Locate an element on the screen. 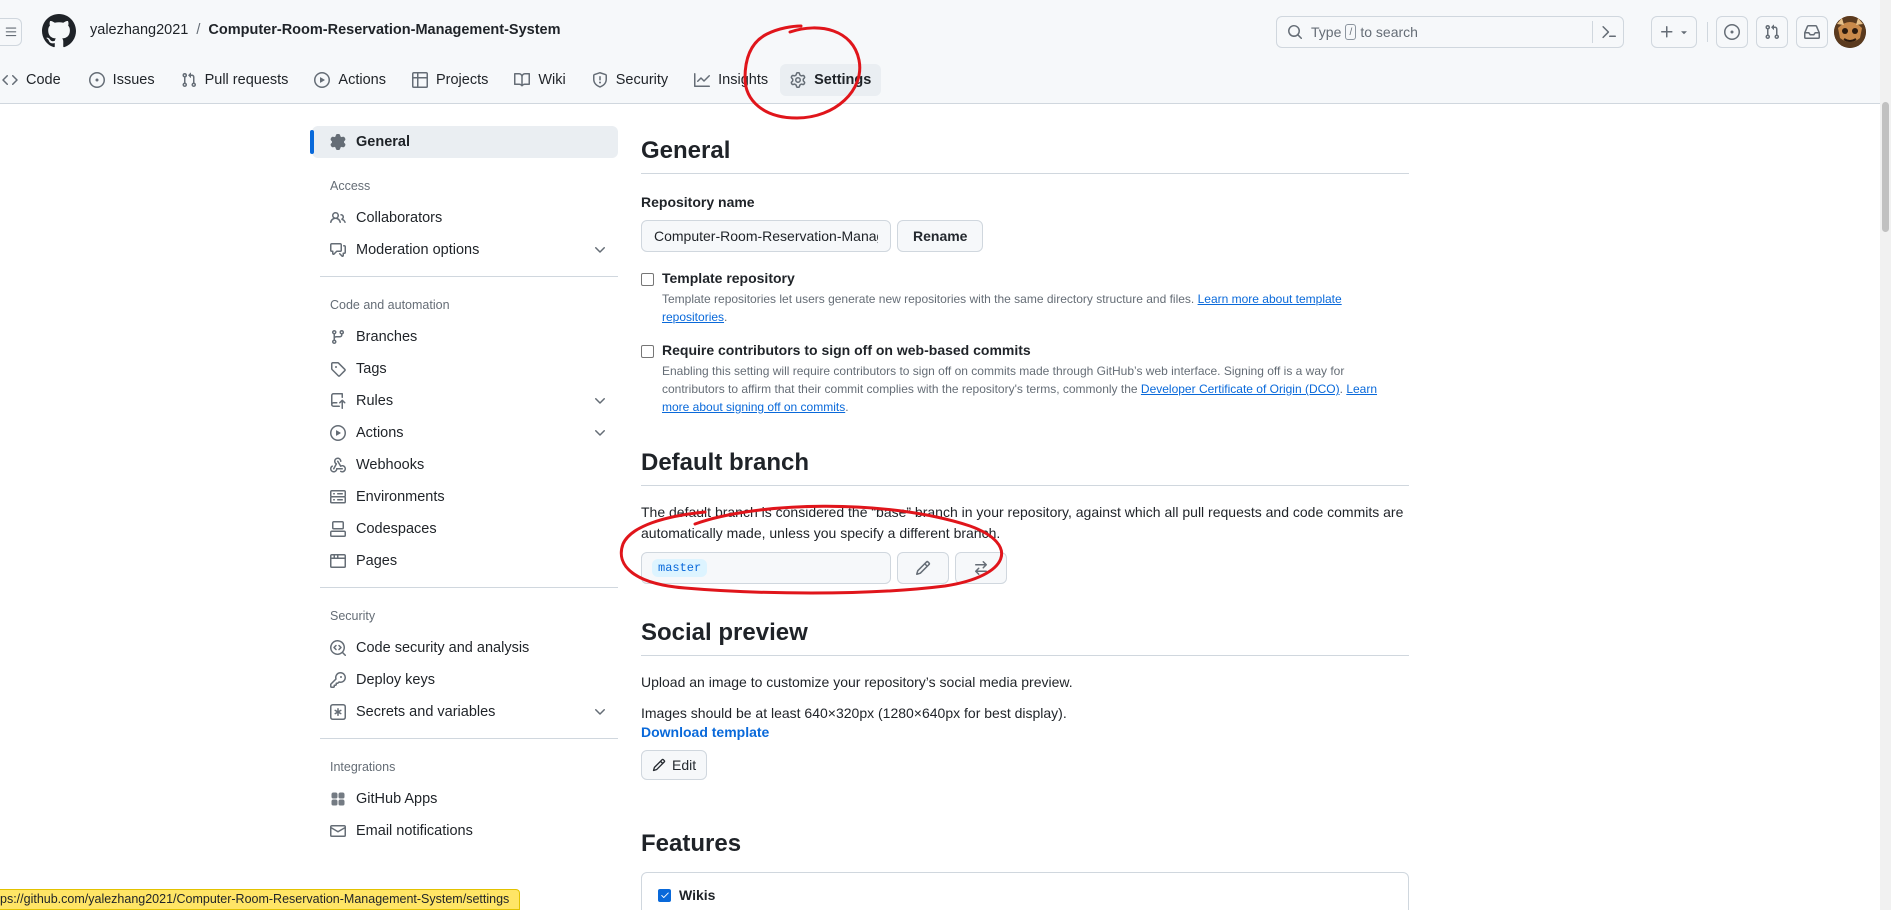 The image size is (1891, 910). sidebar-item-label: Rules is located at coordinates (375, 401).